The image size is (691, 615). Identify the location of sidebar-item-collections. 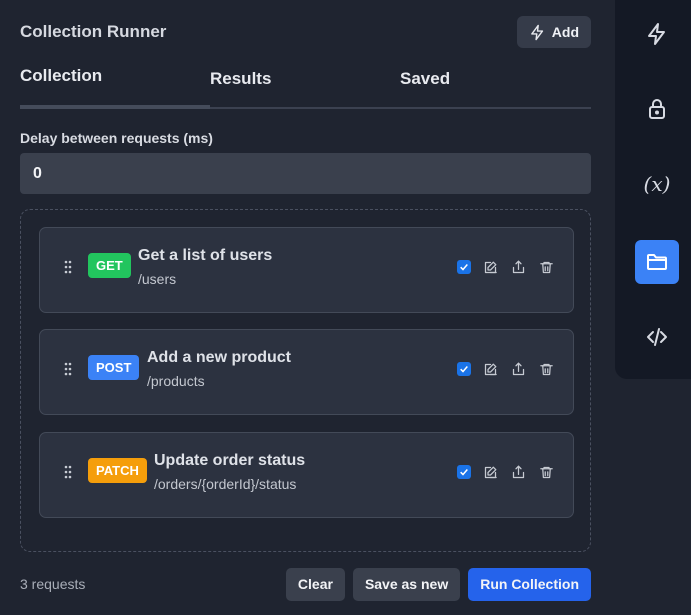
(657, 262).